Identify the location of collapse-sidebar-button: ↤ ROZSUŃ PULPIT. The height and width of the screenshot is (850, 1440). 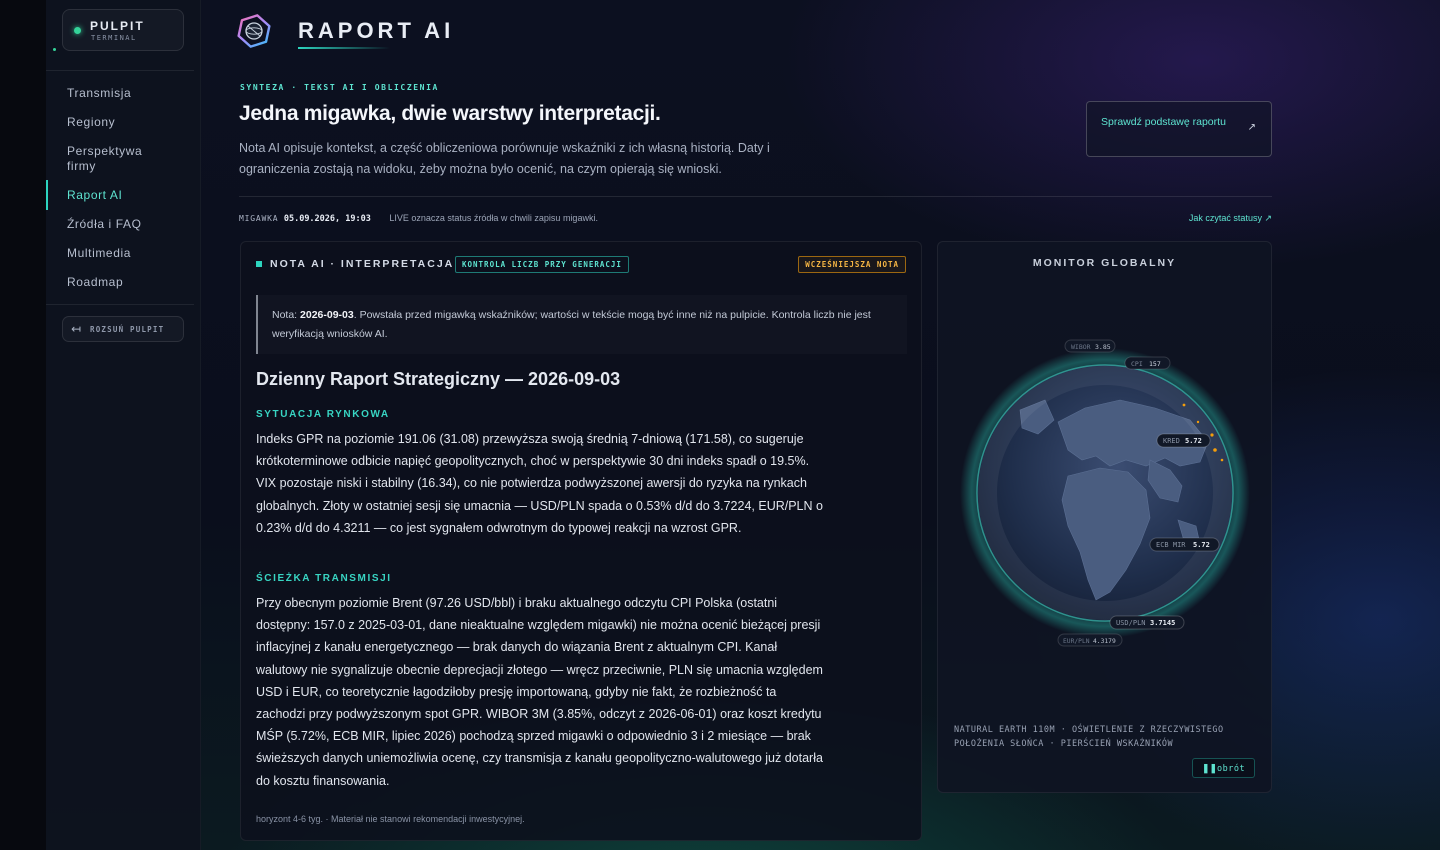
(123, 329).